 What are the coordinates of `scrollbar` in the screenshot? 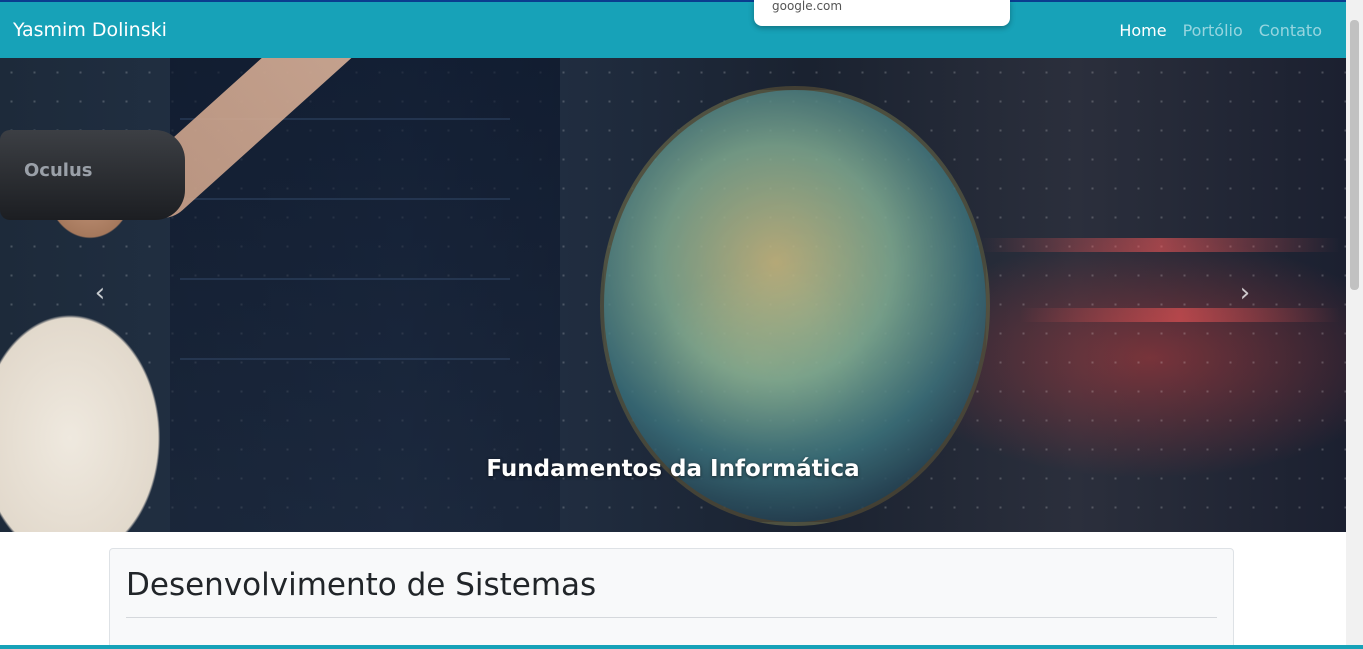 It's located at (1354, 324).